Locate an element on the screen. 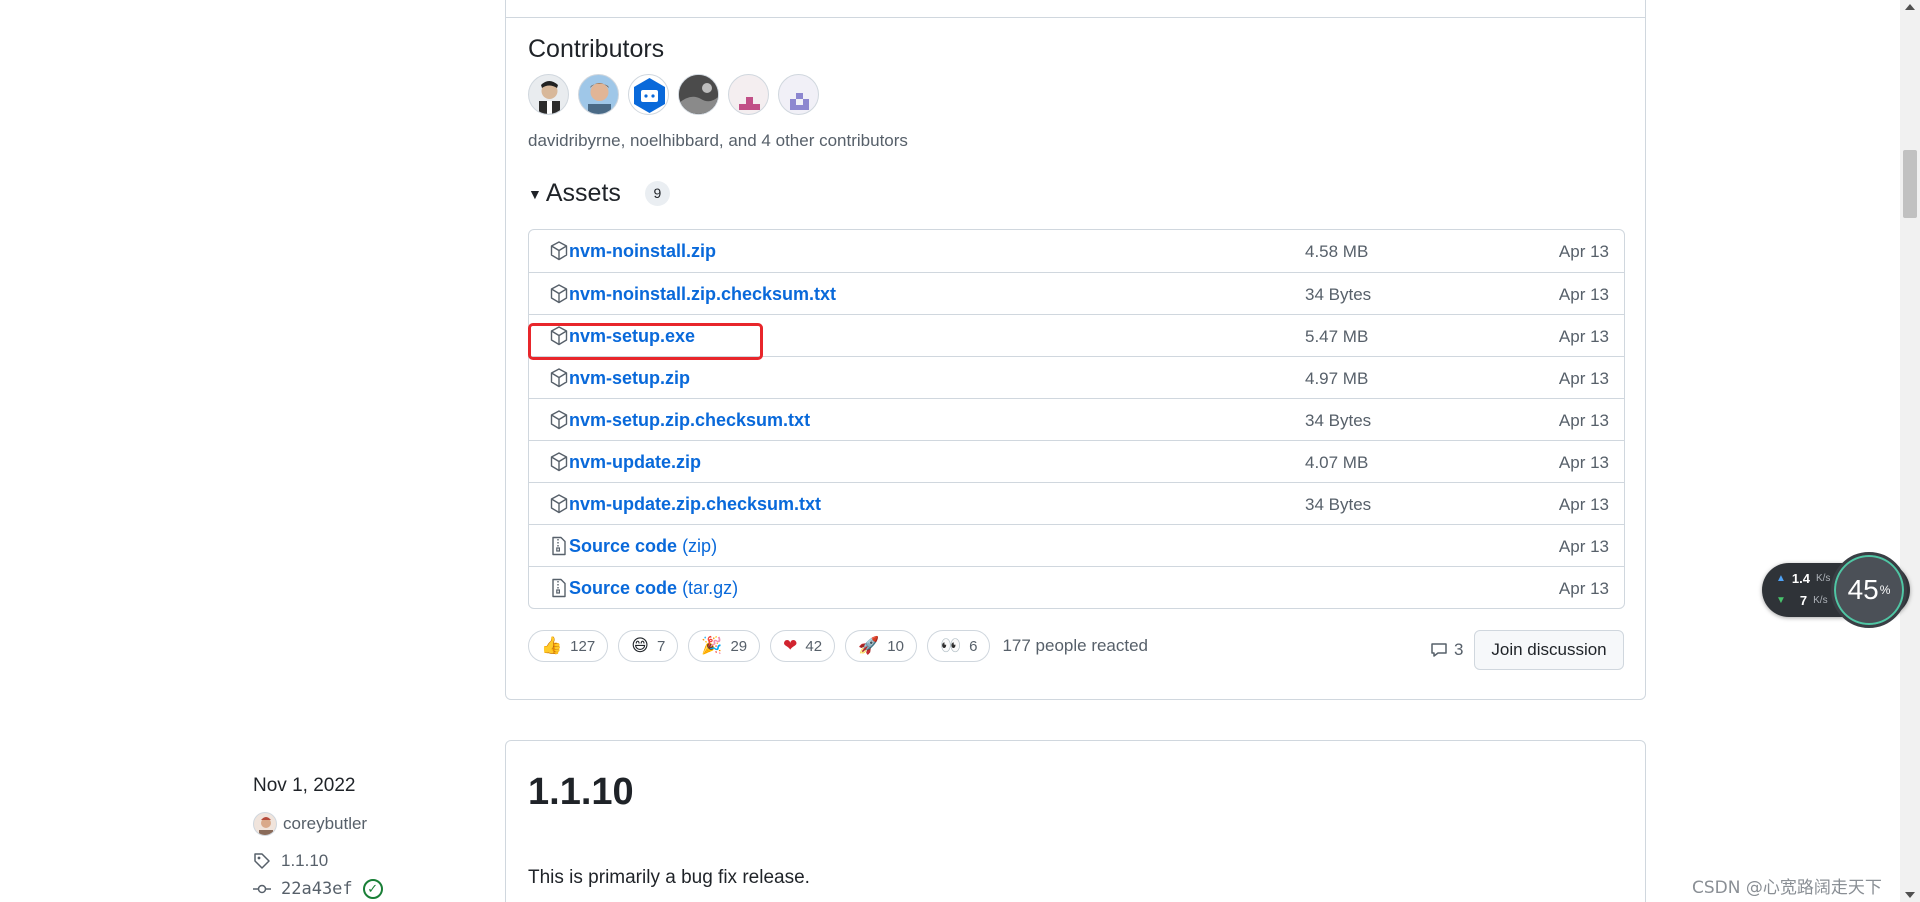  watermark: CSDN @心宽路阔走天下 is located at coordinates (1787, 888).